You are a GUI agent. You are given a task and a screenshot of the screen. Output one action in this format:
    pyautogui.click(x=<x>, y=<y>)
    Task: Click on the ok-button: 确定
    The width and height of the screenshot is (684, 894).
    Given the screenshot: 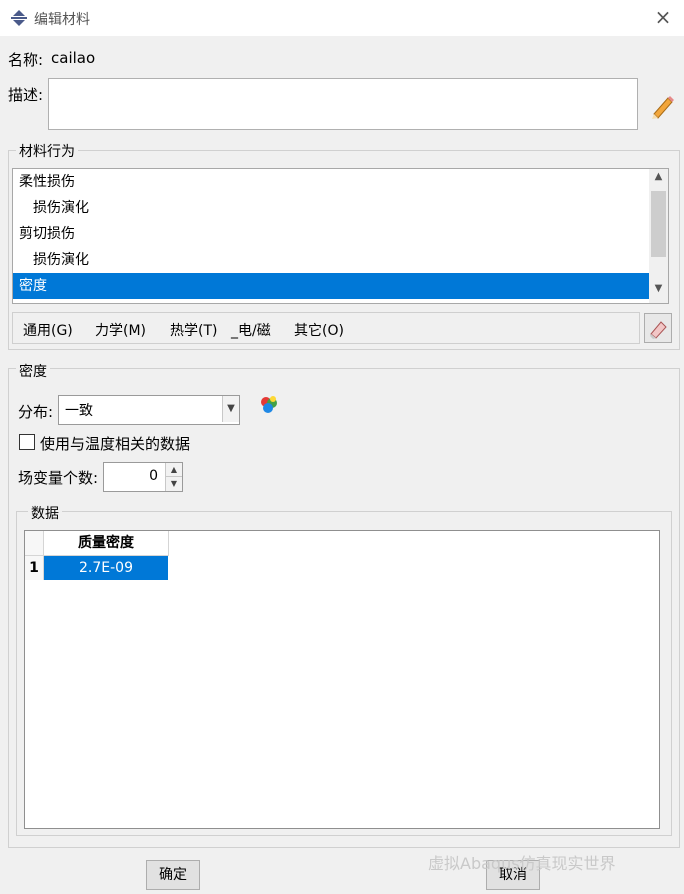 What is the action you would take?
    pyautogui.click(x=173, y=875)
    